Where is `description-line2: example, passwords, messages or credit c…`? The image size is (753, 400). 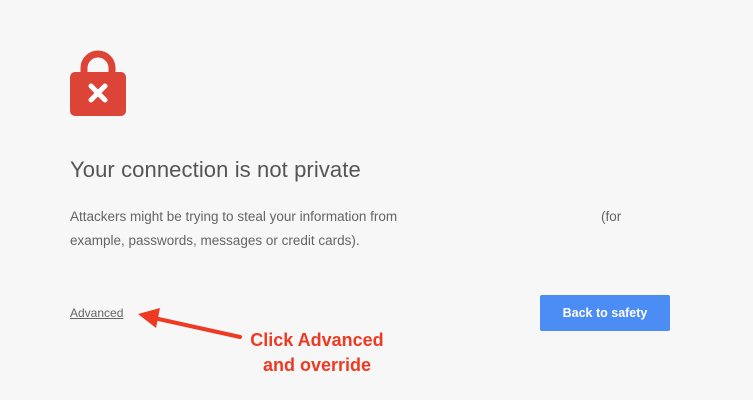 description-line2: example, passwords, messages or credit c… is located at coordinates (215, 240).